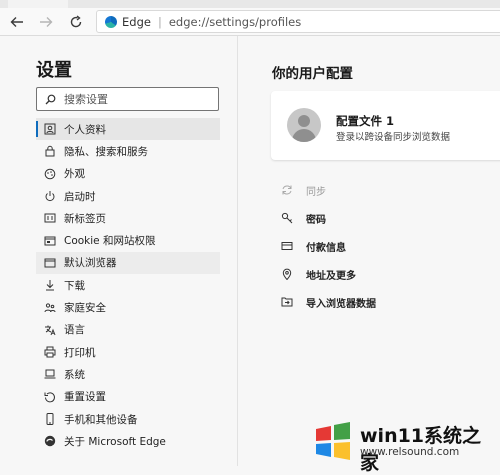  Describe the element at coordinates (115, 441) in the screenshot. I see `nav-label: 关于 Microsoft Edge` at that location.